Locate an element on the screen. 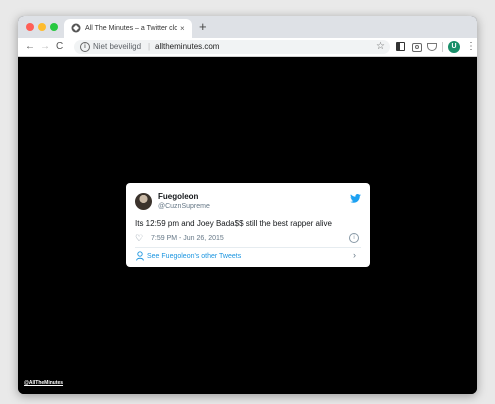  info-icon: i is located at coordinates (85, 47).